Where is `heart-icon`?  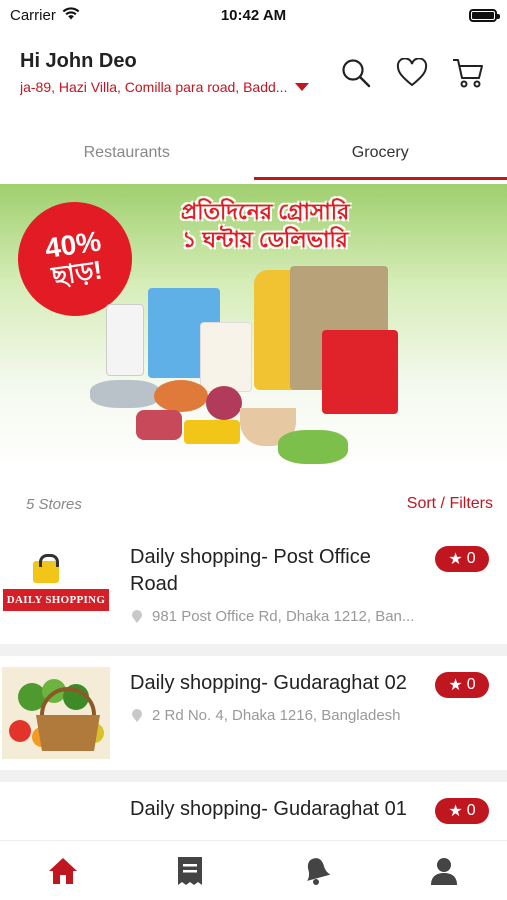
heart-icon is located at coordinates (412, 73).